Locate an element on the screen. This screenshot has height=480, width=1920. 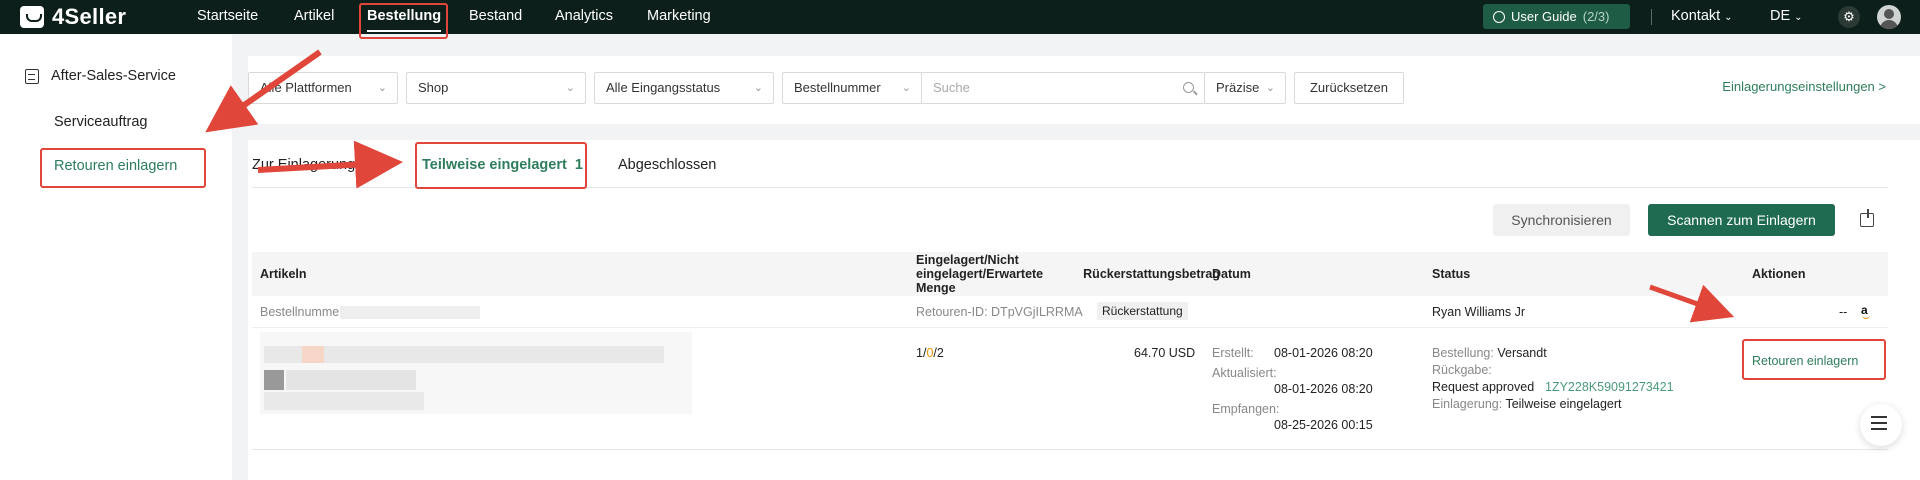
shop-select-value: Shop is located at coordinates (433, 87).